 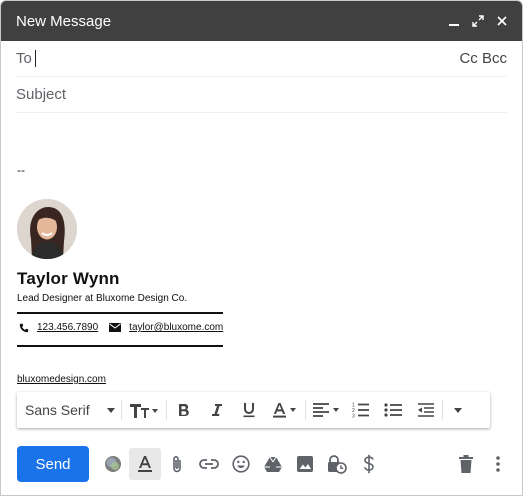 I want to click on bcc-link: Bcc, so click(x=494, y=58).